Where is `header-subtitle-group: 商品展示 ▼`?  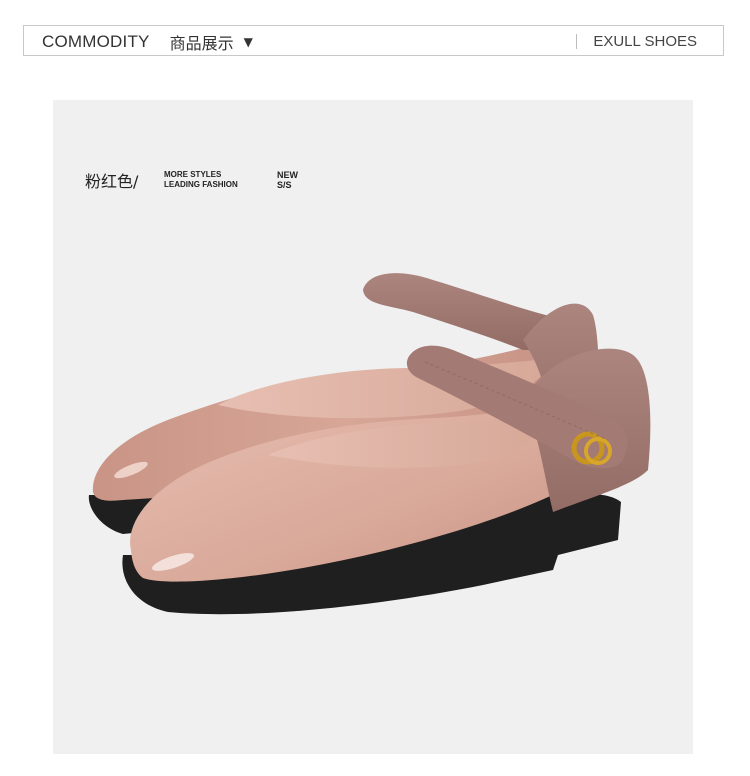
header-subtitle-group: 商品展示 ▼ is located at coordinates (211, 42).